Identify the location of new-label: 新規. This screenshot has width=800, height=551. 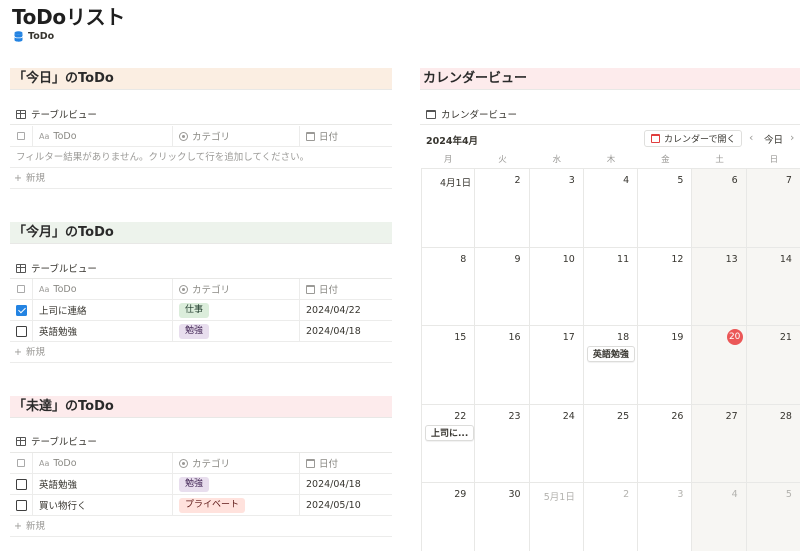
(35, 352).